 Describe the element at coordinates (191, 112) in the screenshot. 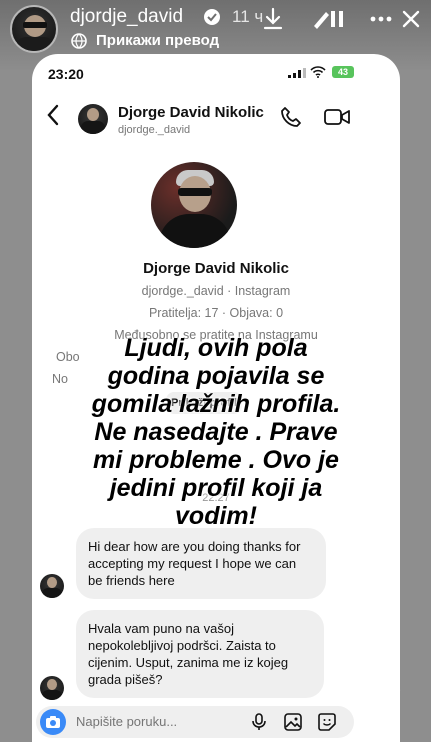

I see `chat-name: Djorge David Nikolic` at that location.